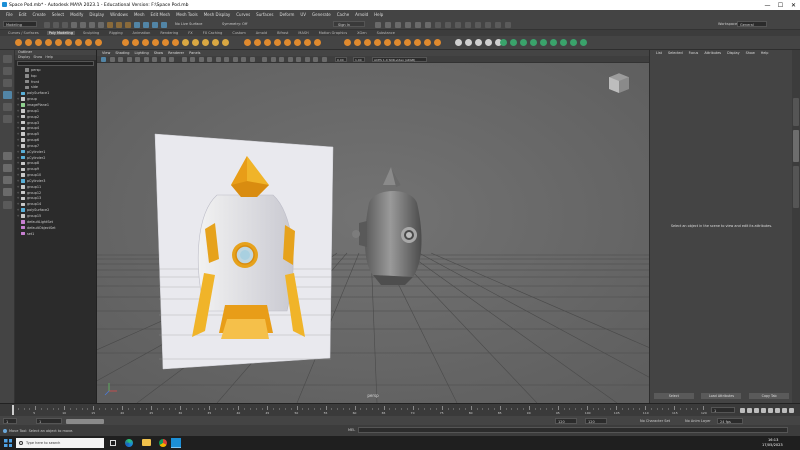  What do you see at coordinates (7, 119) in the screenshot?
I see `scale-tool-icon` at bounding box center [7, 119].